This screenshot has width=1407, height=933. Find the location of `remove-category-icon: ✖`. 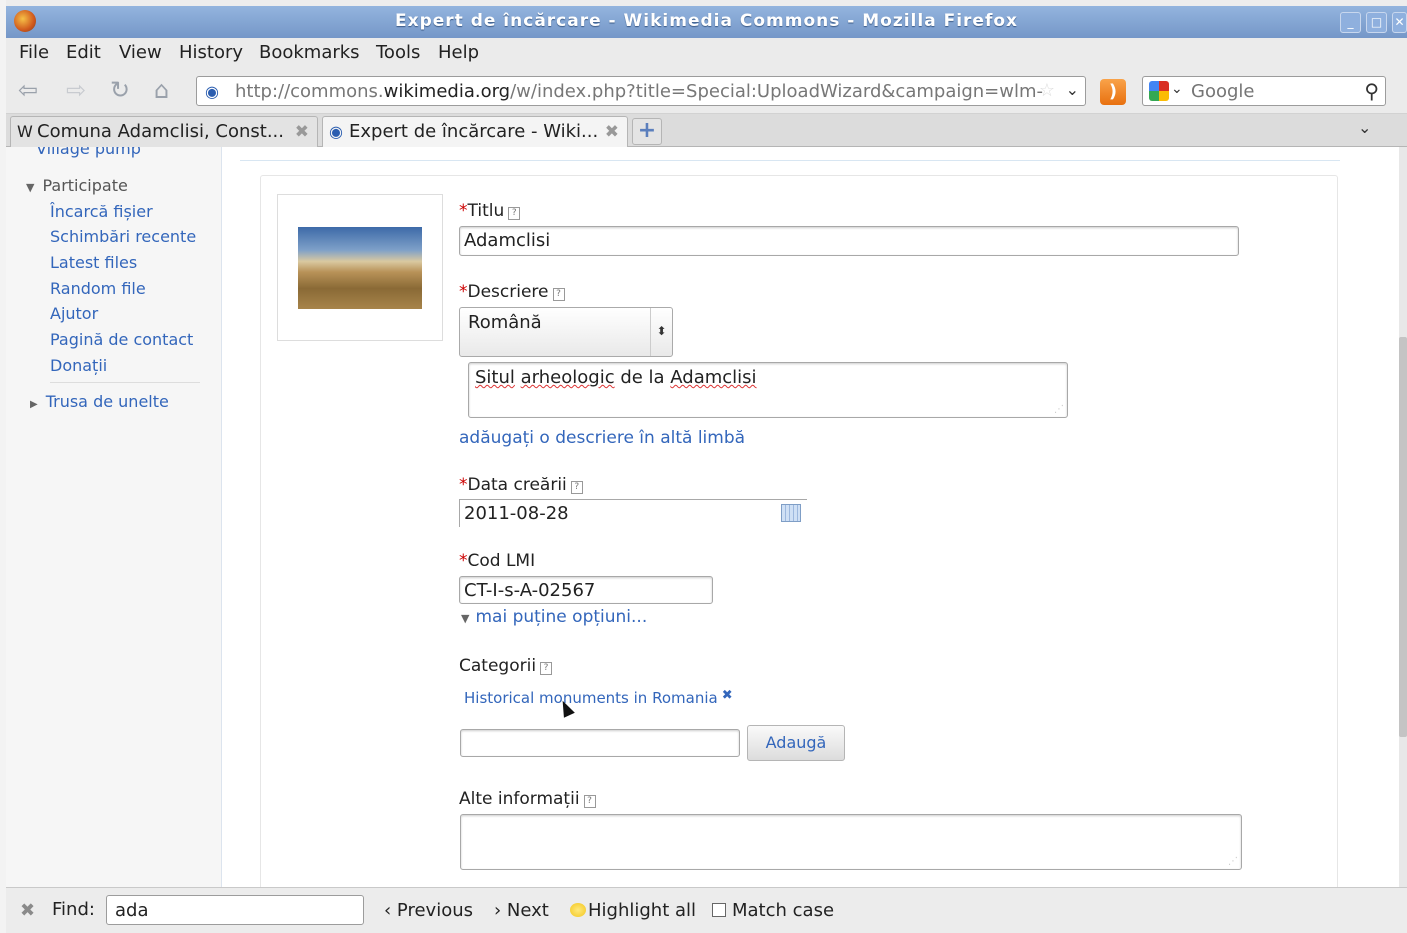

remove-category-icon: ✖ is located at coordinates (727, 695).